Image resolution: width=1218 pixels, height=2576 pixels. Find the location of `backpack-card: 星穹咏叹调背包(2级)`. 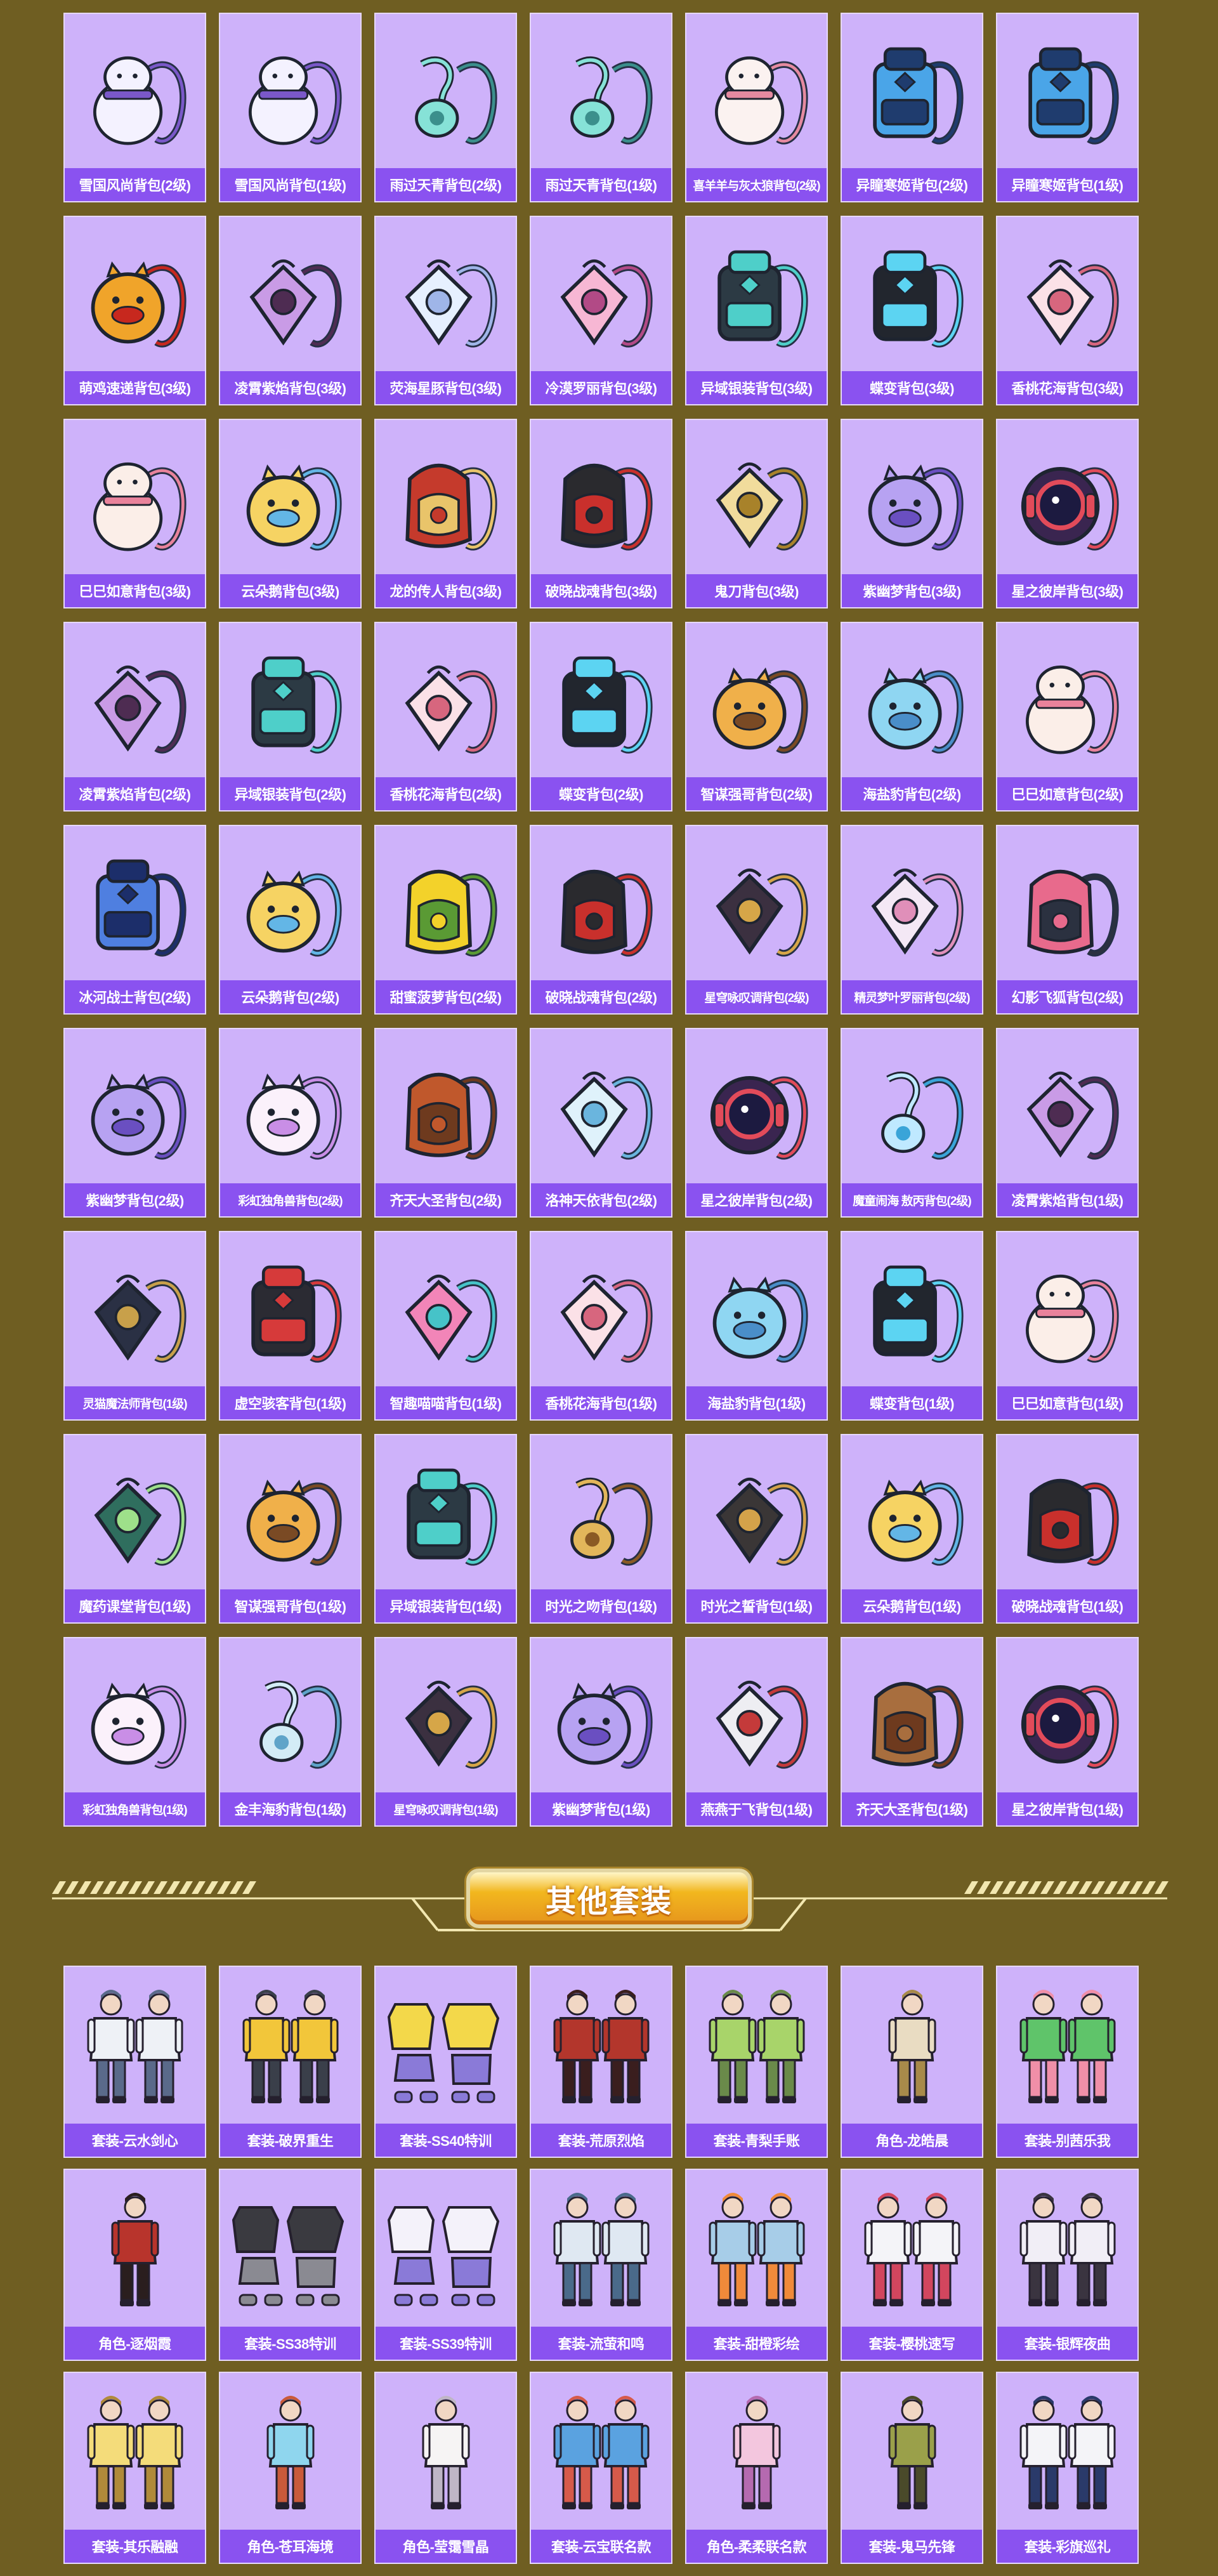

backpack-card: 星穹咏叹调背包(2级) is located at coordinates (756, 920).